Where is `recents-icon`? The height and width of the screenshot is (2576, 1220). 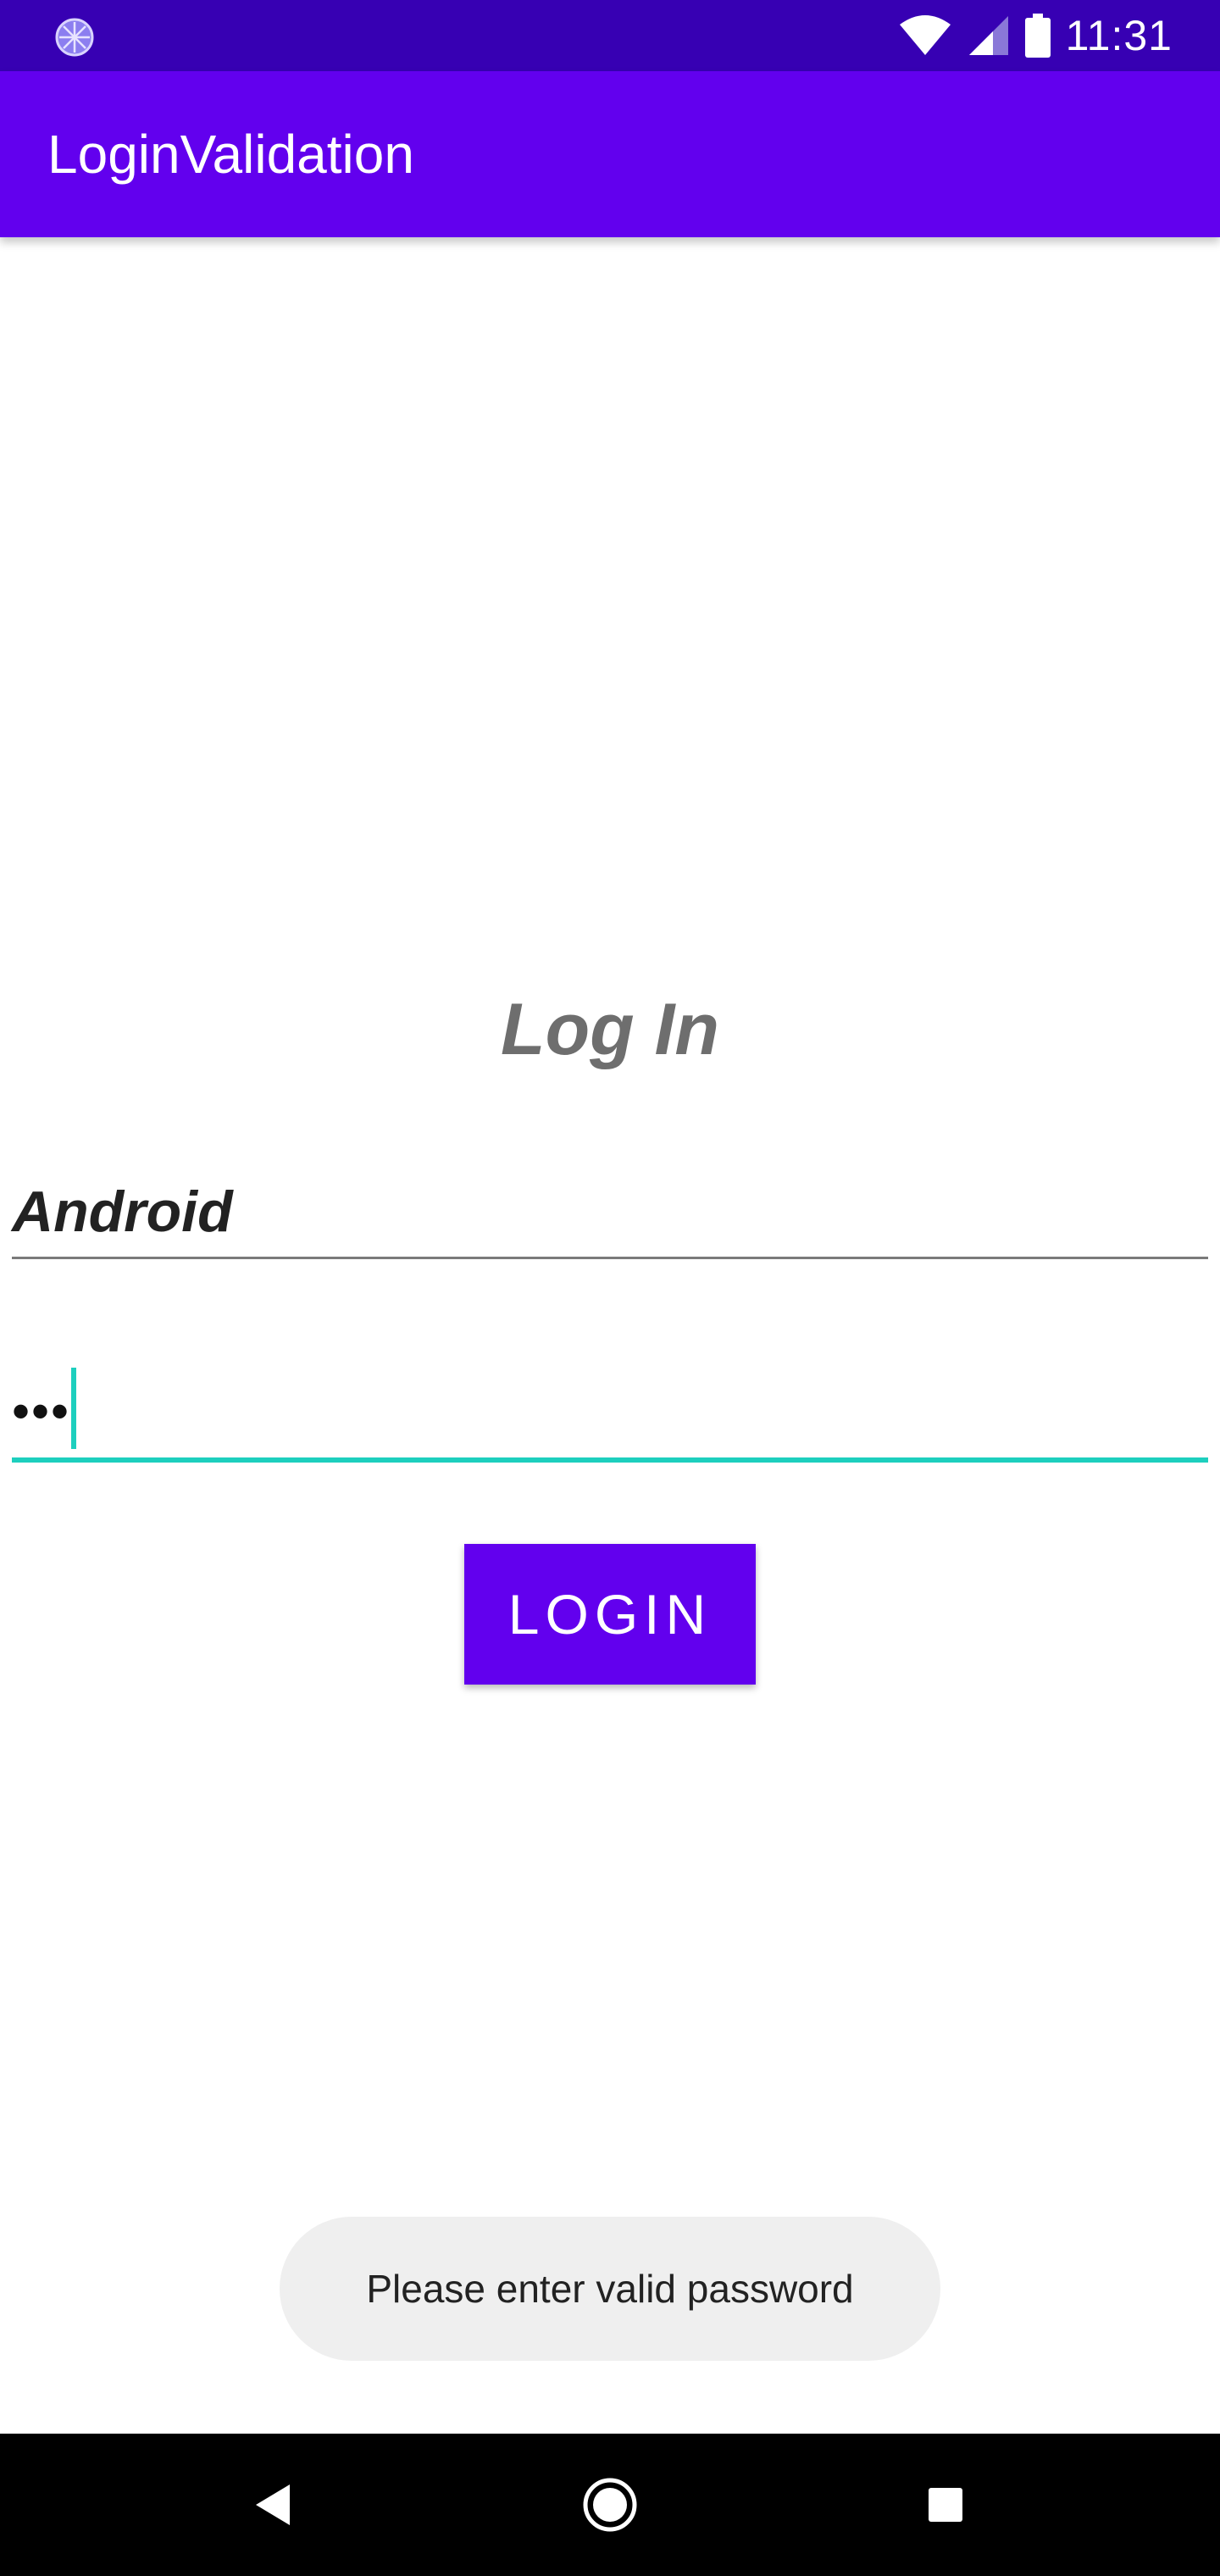
recents-icon is located at coordinates (945, 2505).